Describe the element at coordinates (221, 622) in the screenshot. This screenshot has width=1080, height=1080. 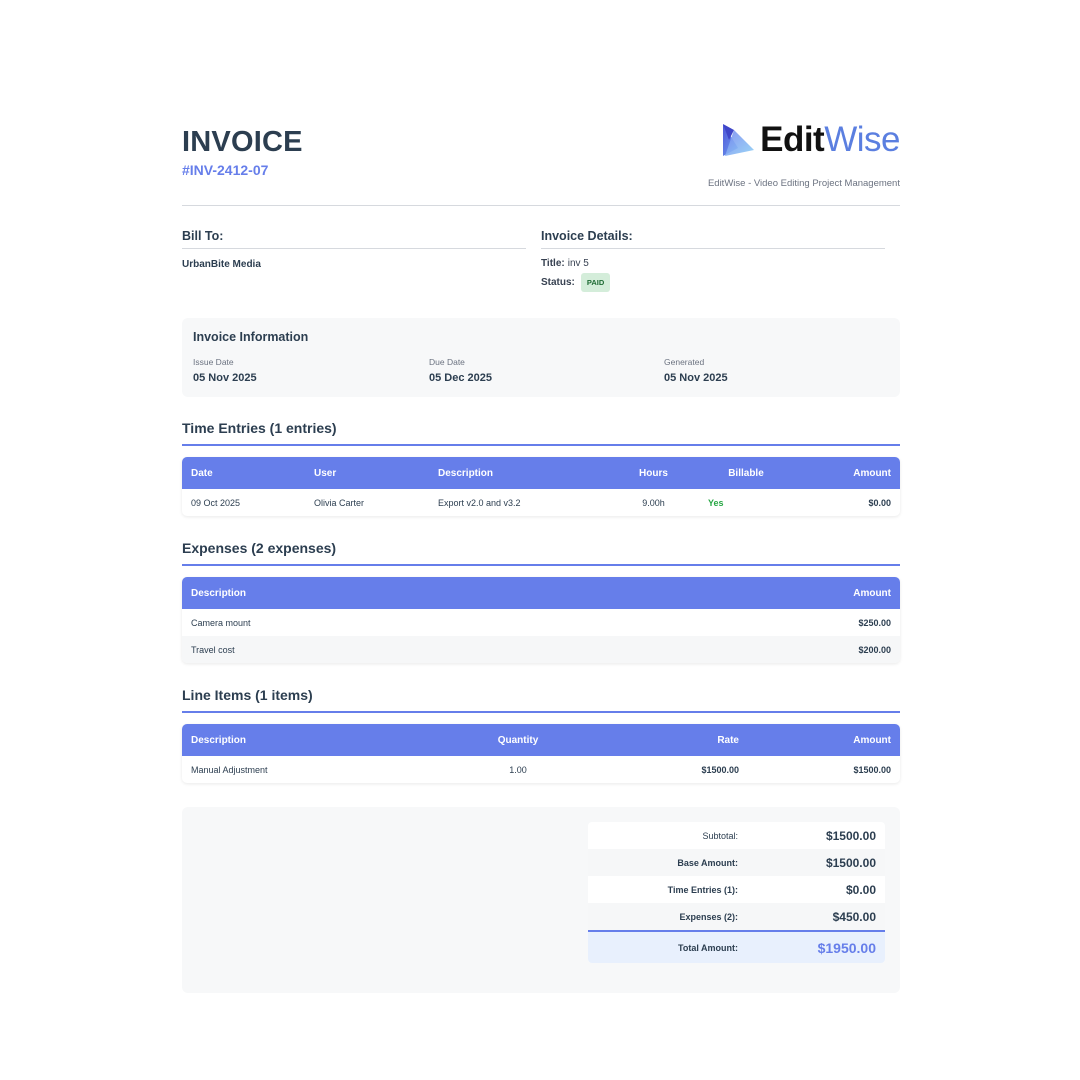
I see `cell-description: Camera mount` at that location.